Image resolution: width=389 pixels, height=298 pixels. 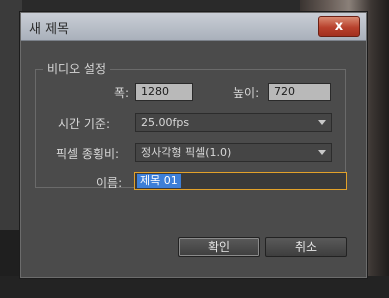 What do you see at coordinates (186, 152) in the screenshot?
I see `pixel-aspect-value: 정사각형 픽셀(1.0)` at bounding box center [186, 152].